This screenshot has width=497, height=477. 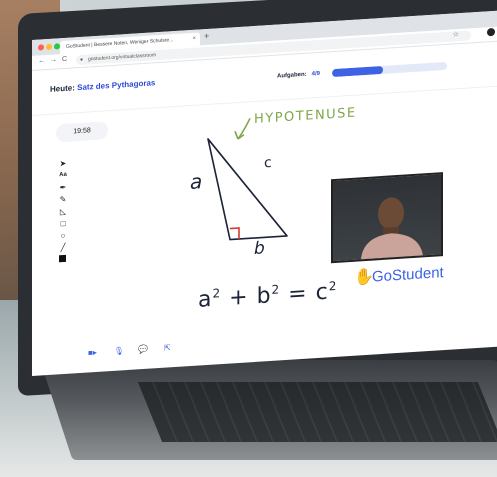 What do you see at coordinates (167, 347) in the screenshot?
I see `share-icon: ⇱` at bounding box center [167, 347].